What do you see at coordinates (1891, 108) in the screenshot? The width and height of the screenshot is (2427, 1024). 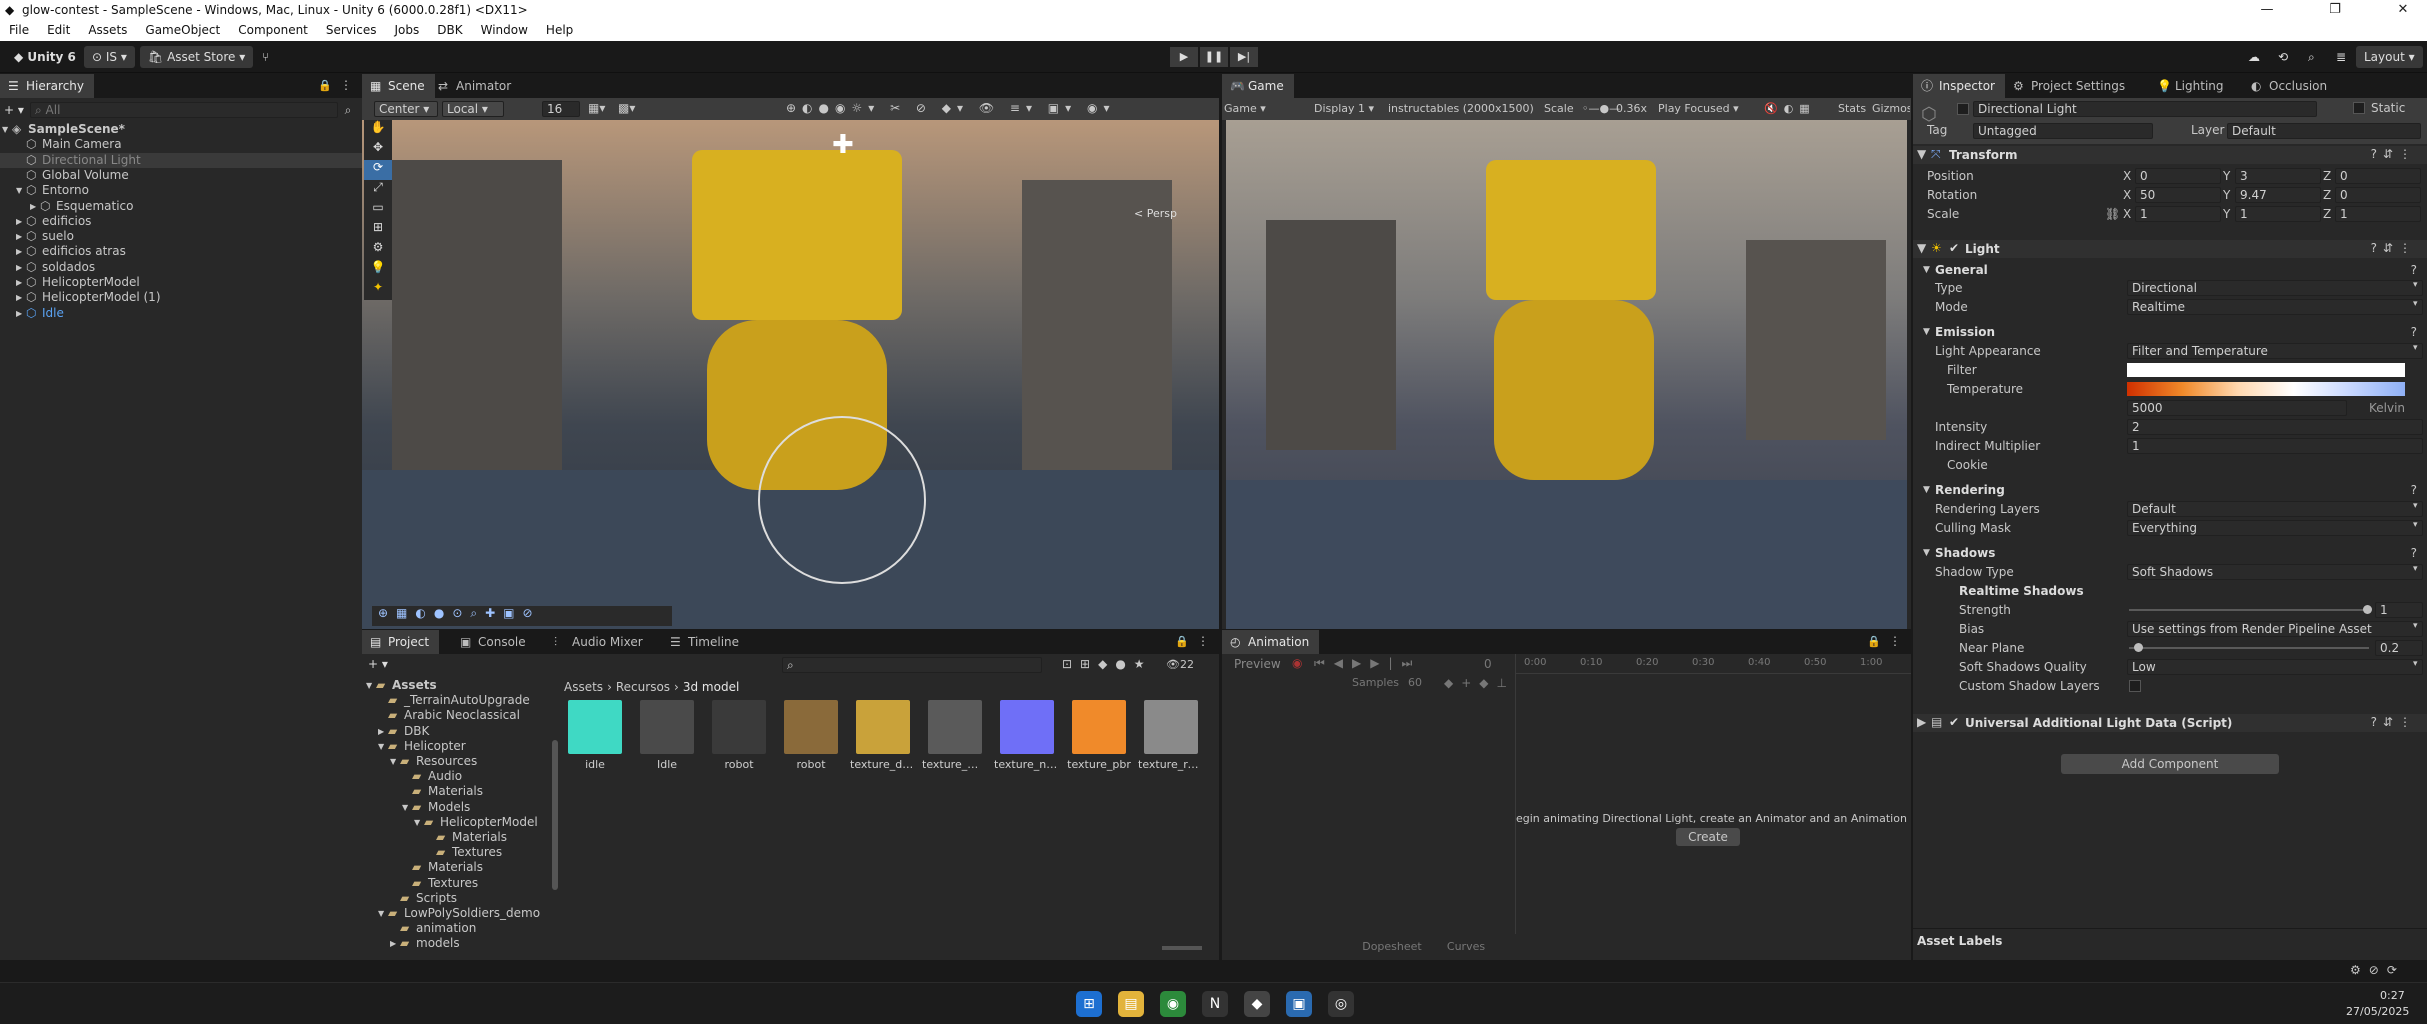 I see `gizmos-button: Gizmos` at bounding box center [1891, 108].